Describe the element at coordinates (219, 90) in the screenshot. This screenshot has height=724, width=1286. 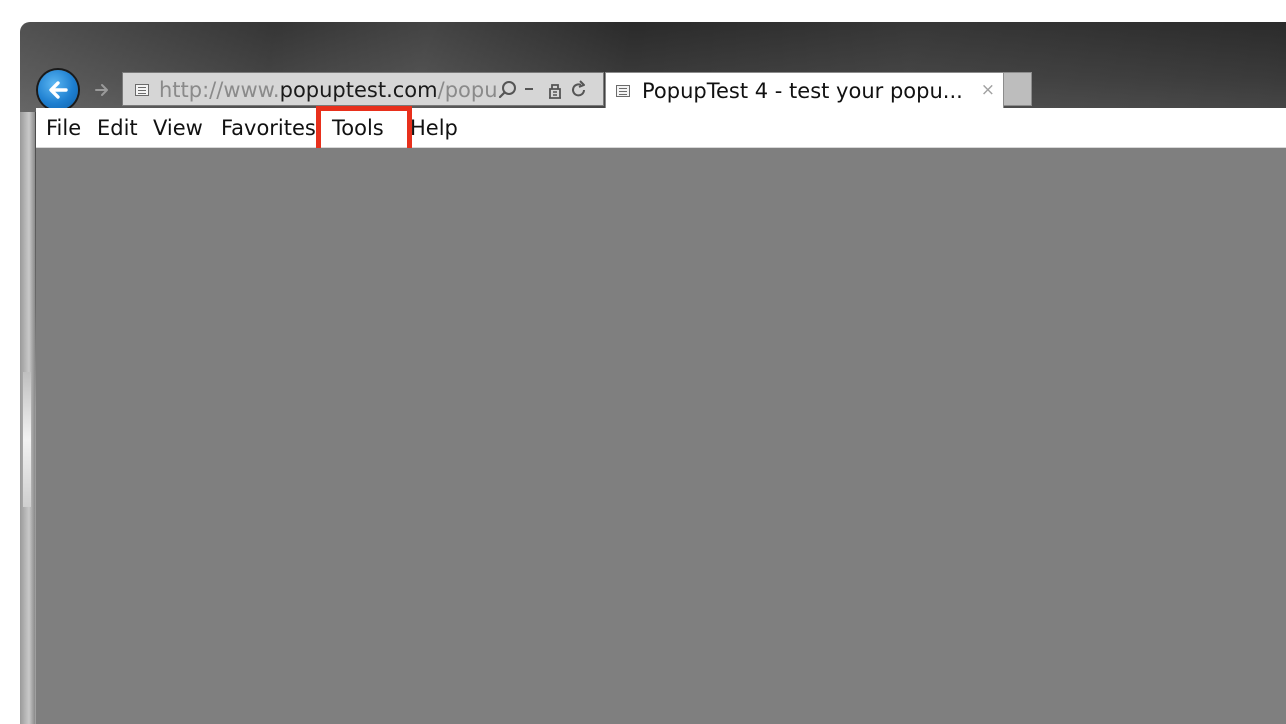
I see `url-prefix: http://www.` at that location.